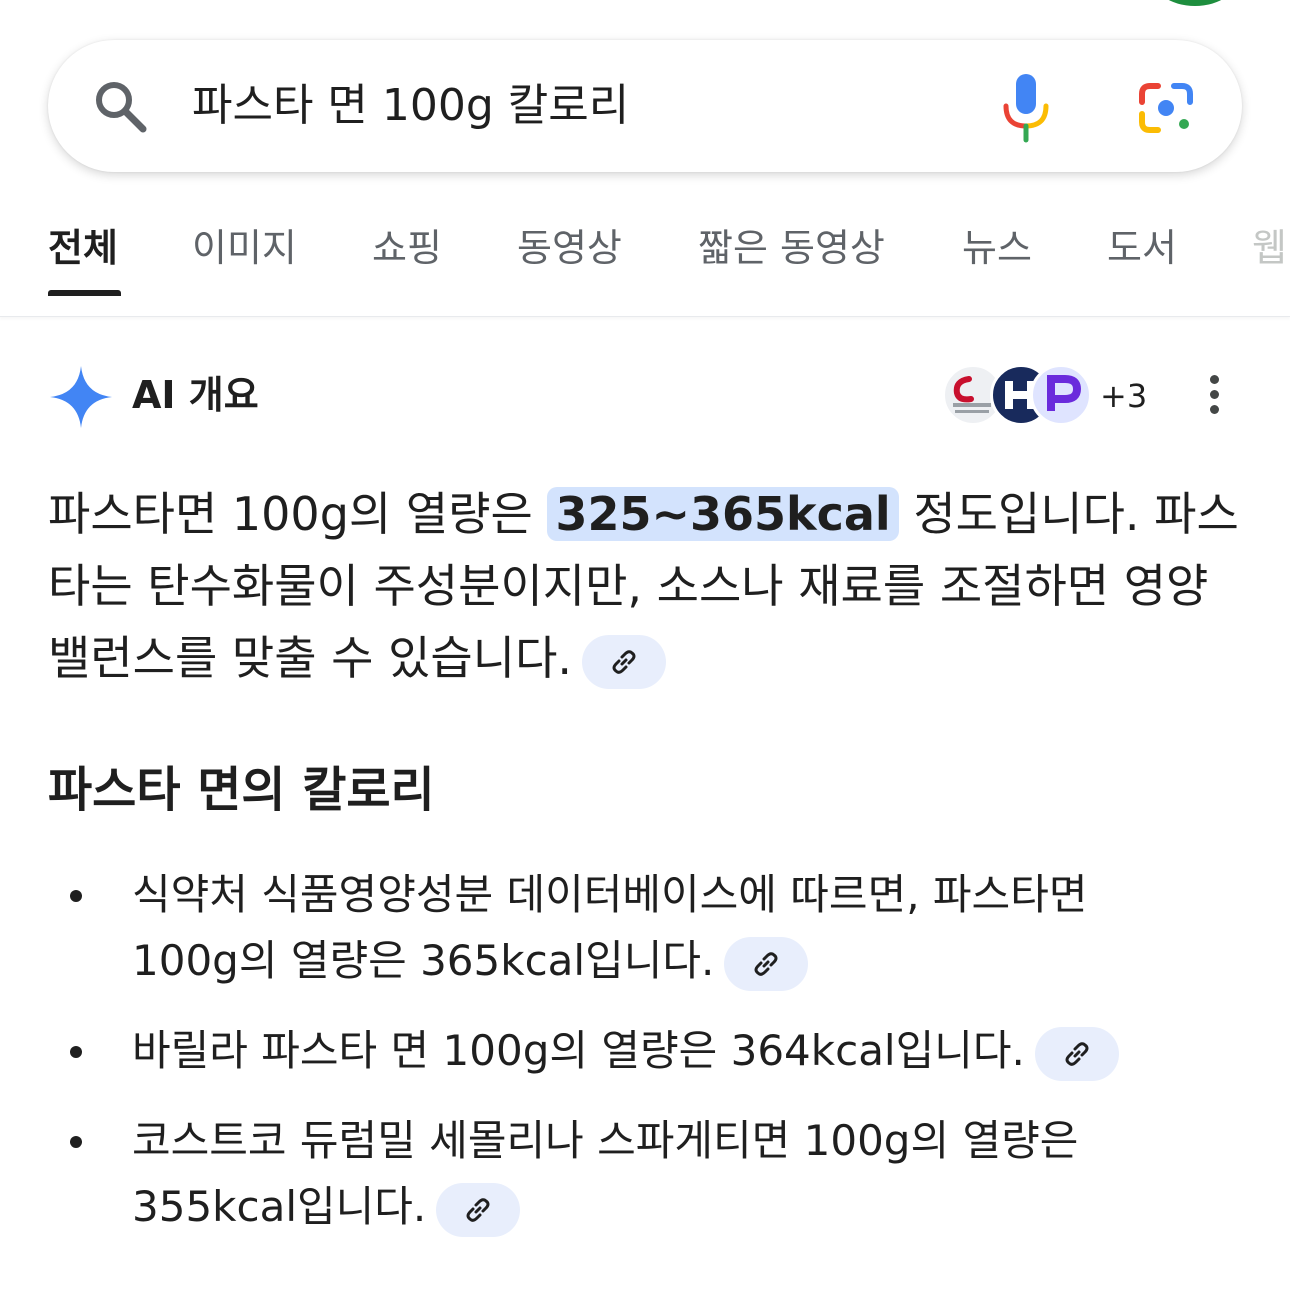 This screenshot has width=1290, height=1292. I want to click on google-lens-icon, so click(1166, 108).